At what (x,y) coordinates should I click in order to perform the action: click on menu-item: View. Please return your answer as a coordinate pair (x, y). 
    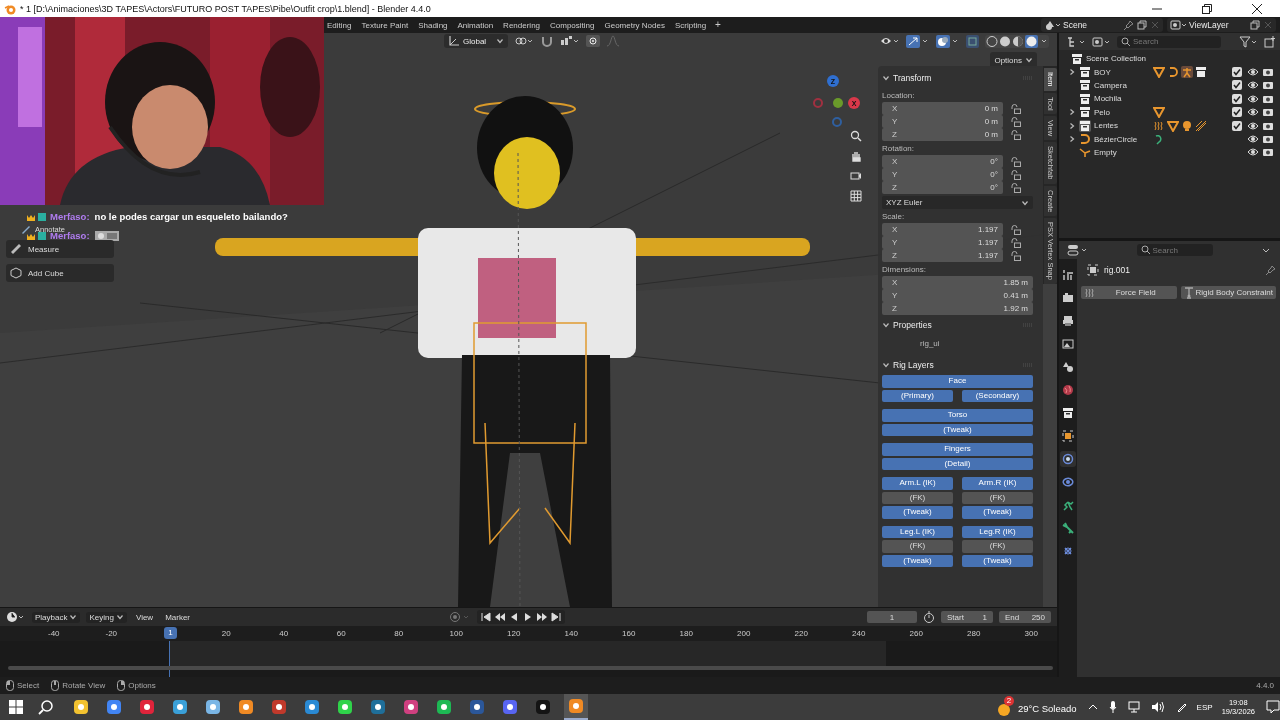
    Looking at the image, I should click on (144, 617).